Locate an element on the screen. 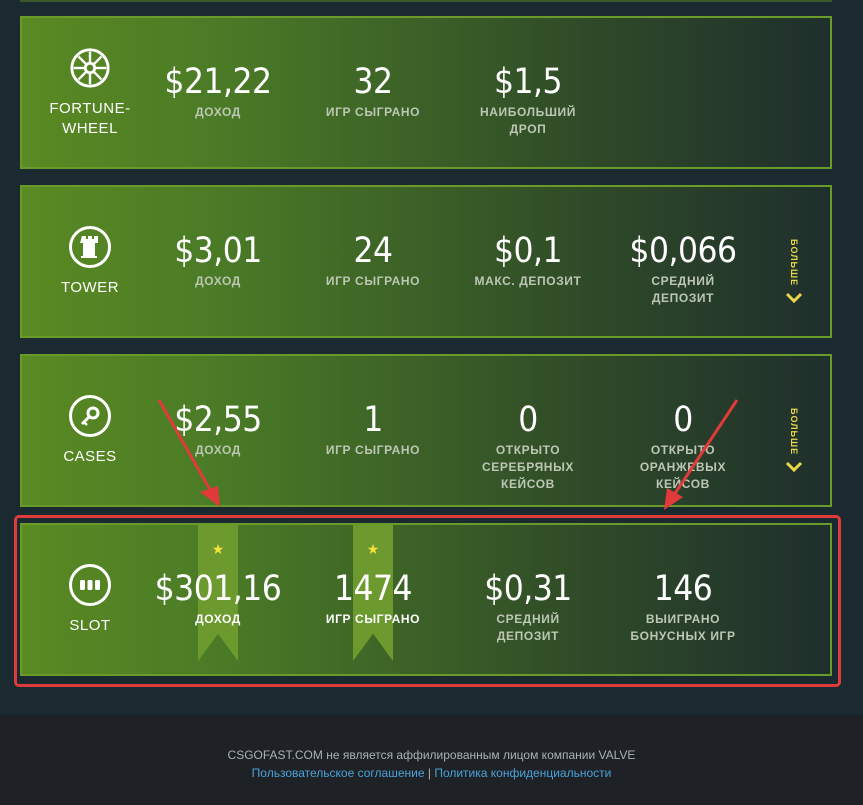 This screenshot has height=805, width=863. game-name: TOWER is located at coordinates (90, 287).